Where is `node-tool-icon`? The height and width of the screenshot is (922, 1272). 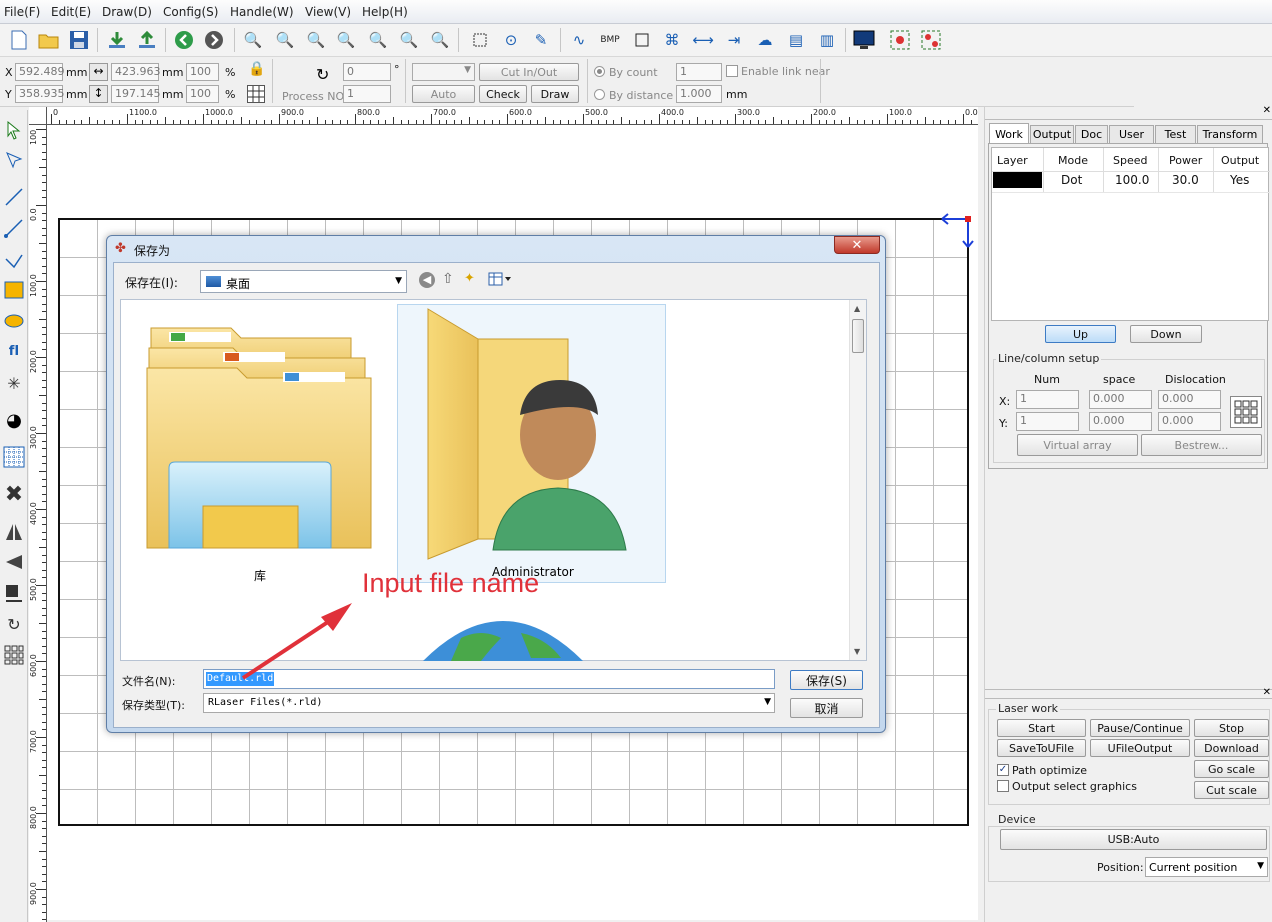 node-tool-icon is located at coordinates (14, 160).